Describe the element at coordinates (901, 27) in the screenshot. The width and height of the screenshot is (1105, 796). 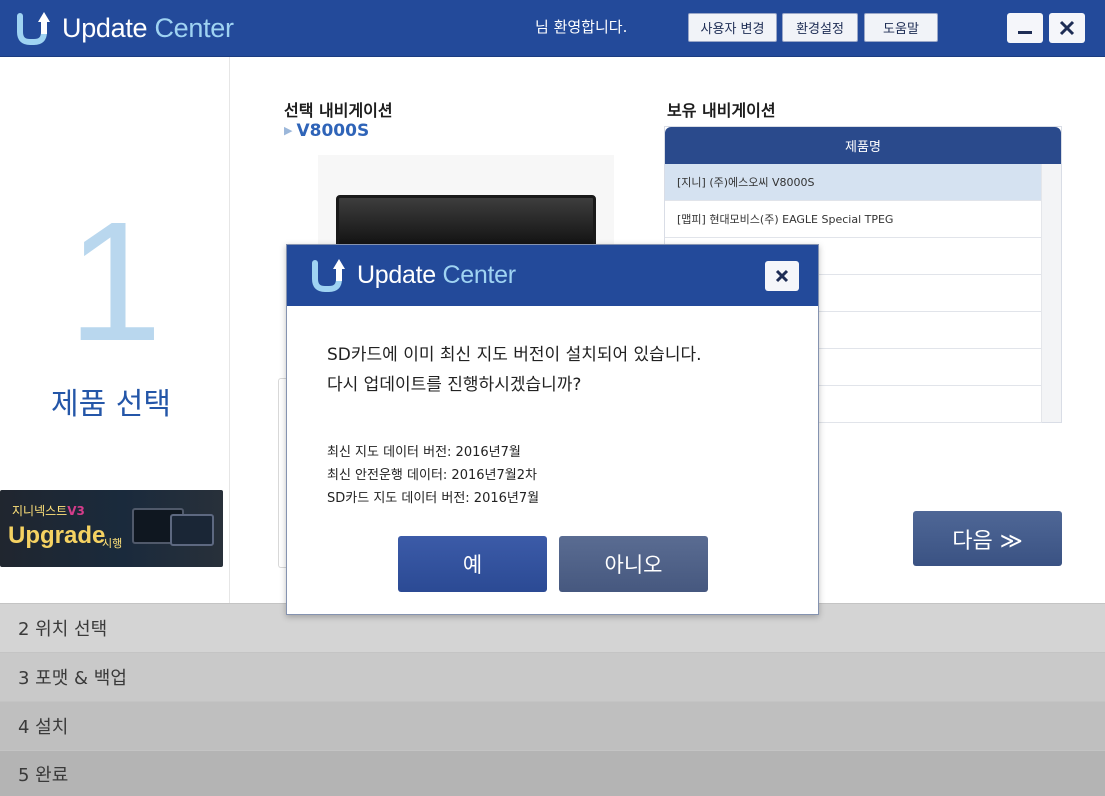
I see `help-button: 도움말` at that location.